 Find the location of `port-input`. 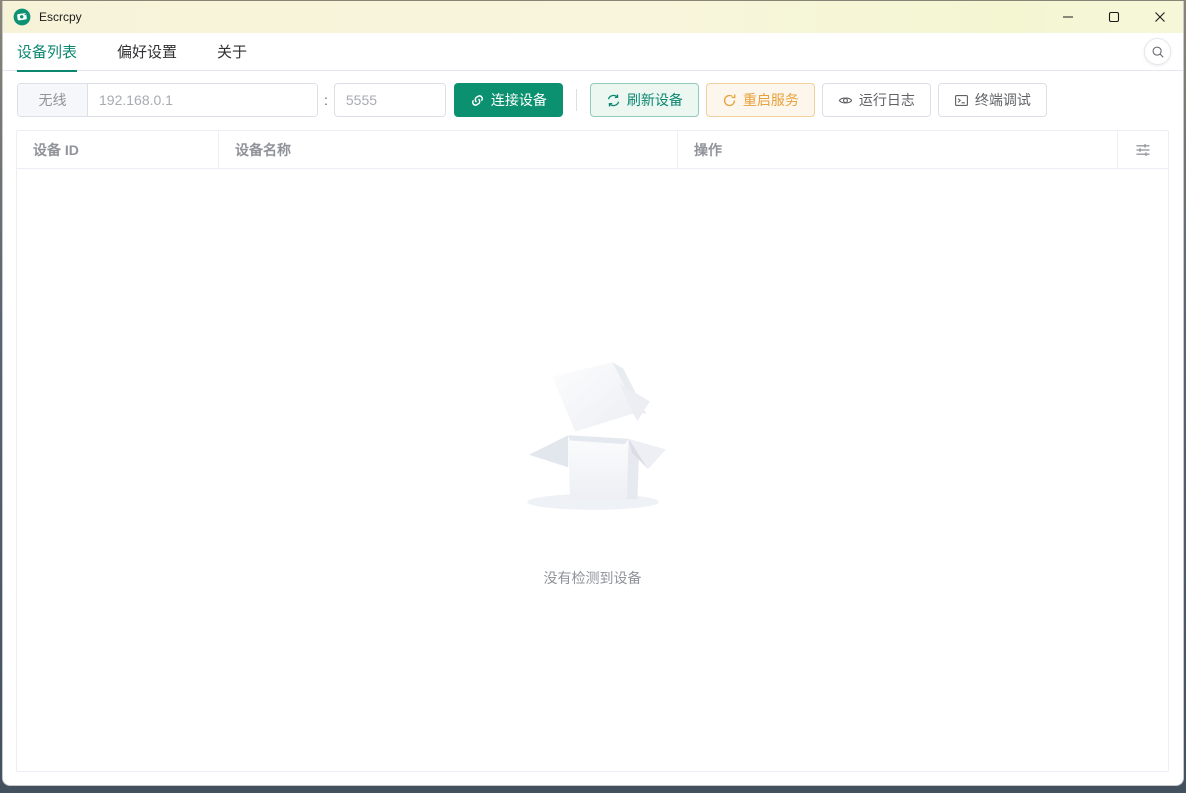

port-input is located at coordinates (389, 100).